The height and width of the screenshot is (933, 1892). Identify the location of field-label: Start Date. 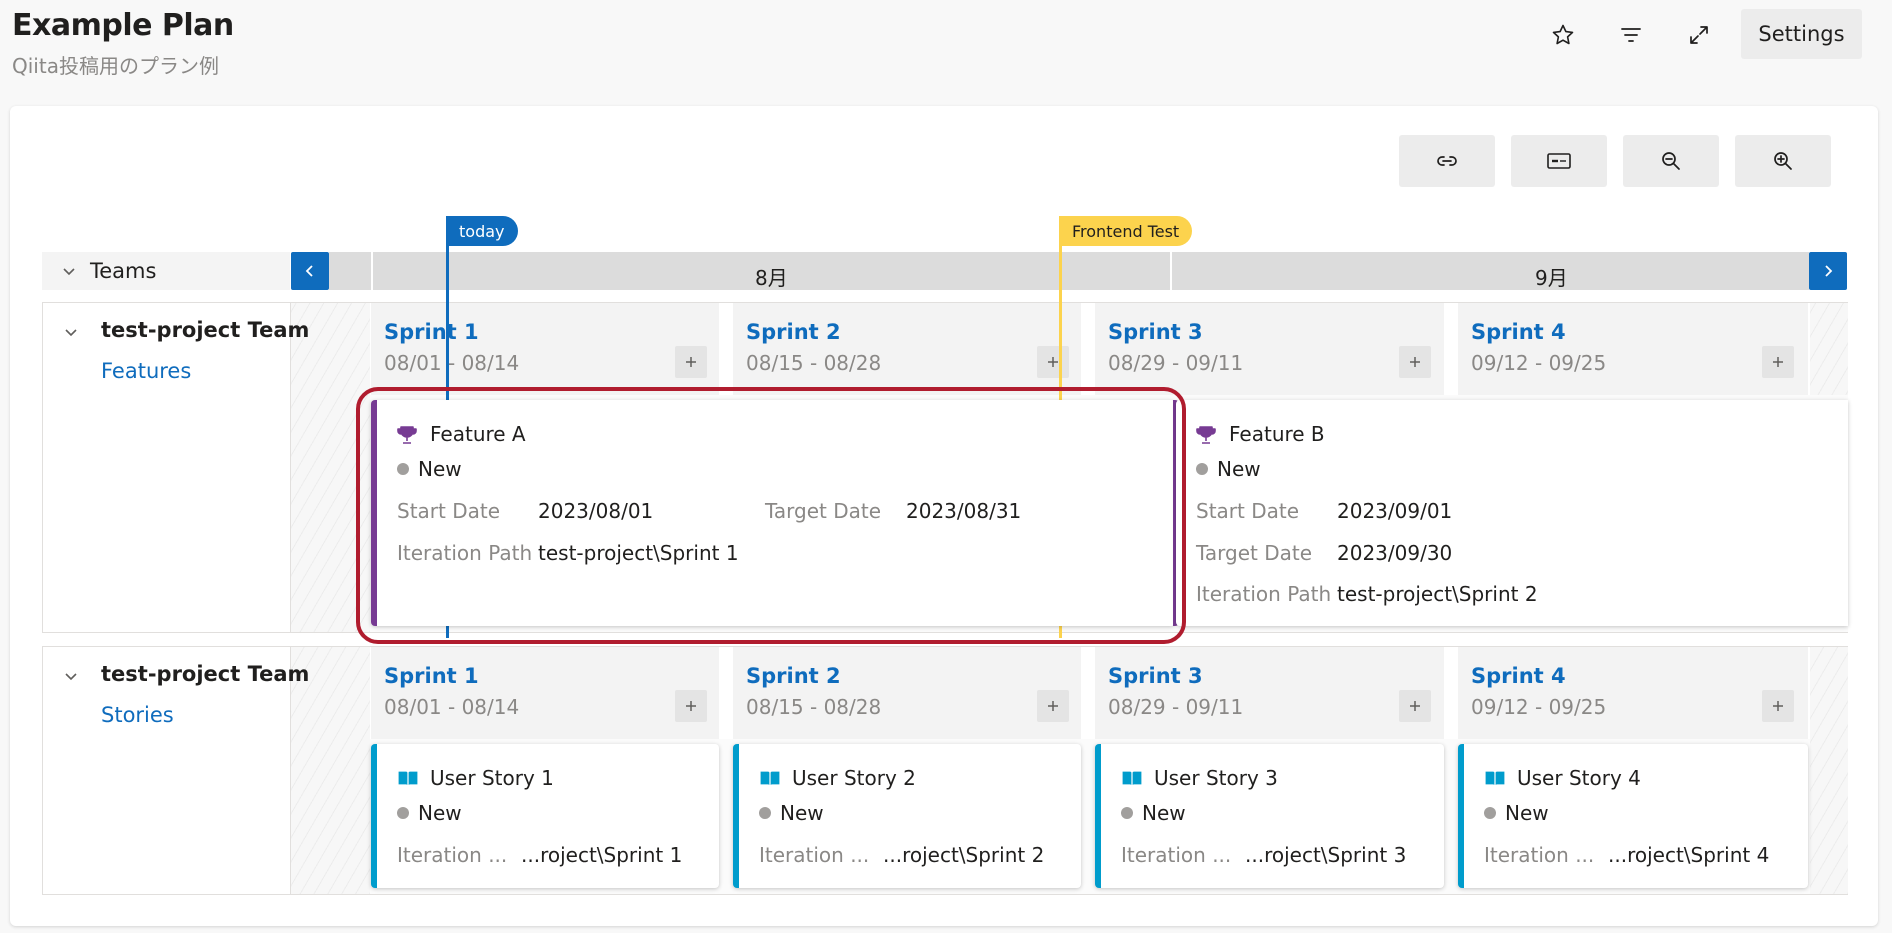
(449, 511).